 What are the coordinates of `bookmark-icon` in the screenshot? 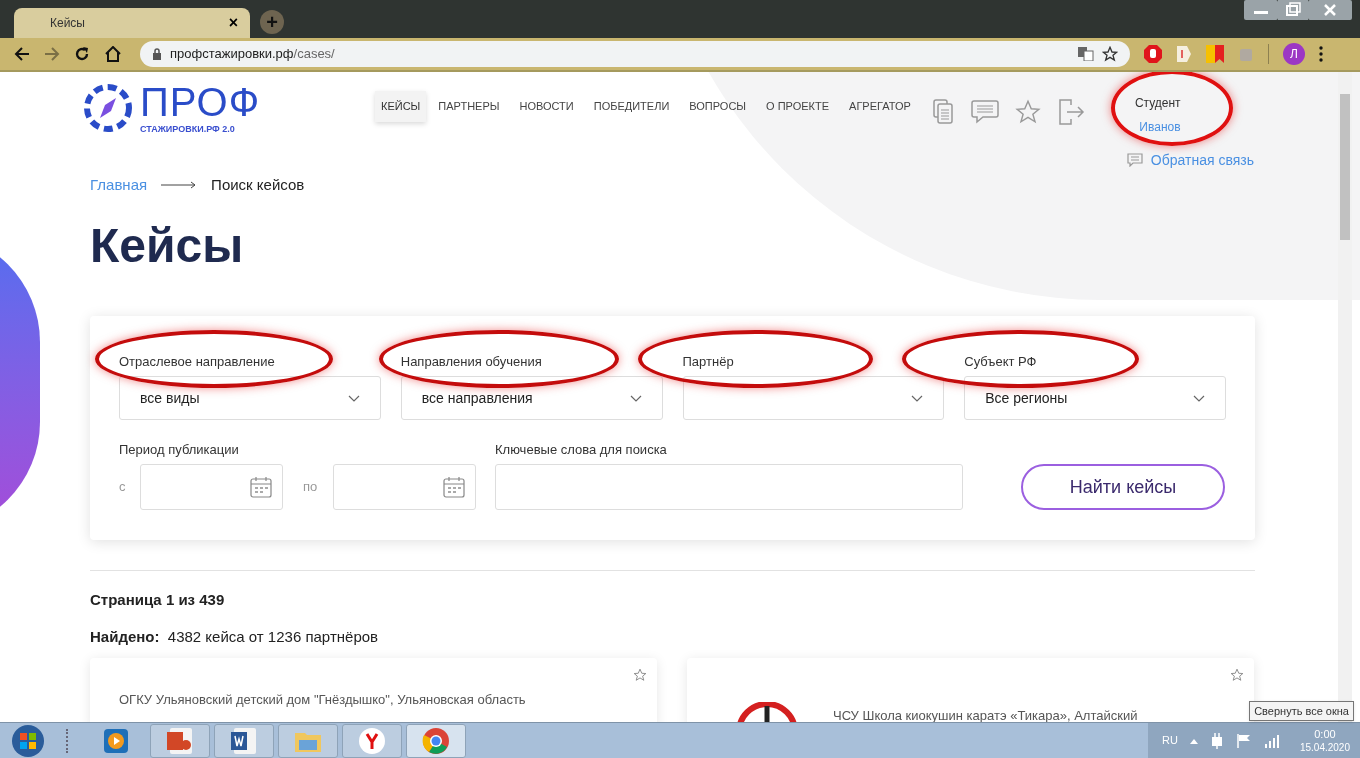 It's located at (1215, 54).